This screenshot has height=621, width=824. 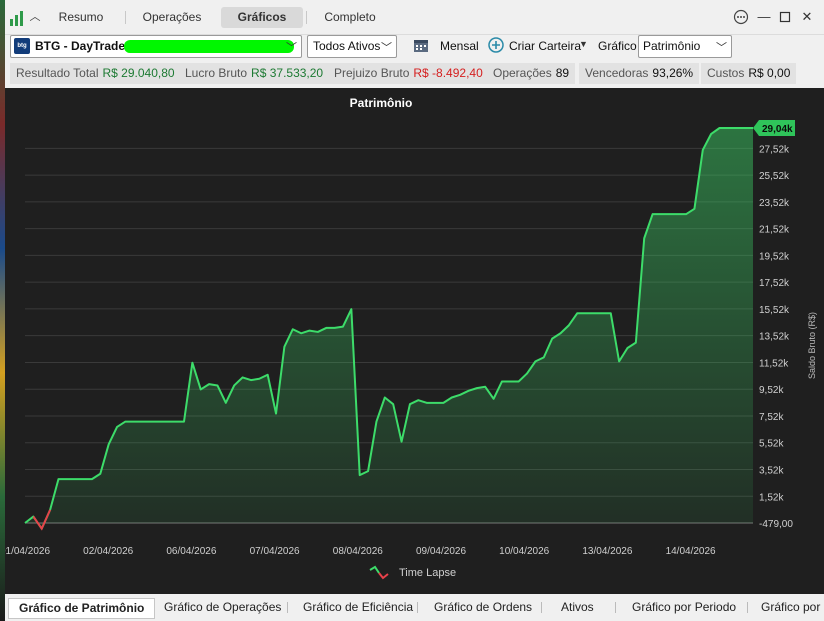 What do you see at coordinates (191, 551) in the screenshot?
I see `x-tick-label: 06/04/2026` at bounding box center [191, 551].